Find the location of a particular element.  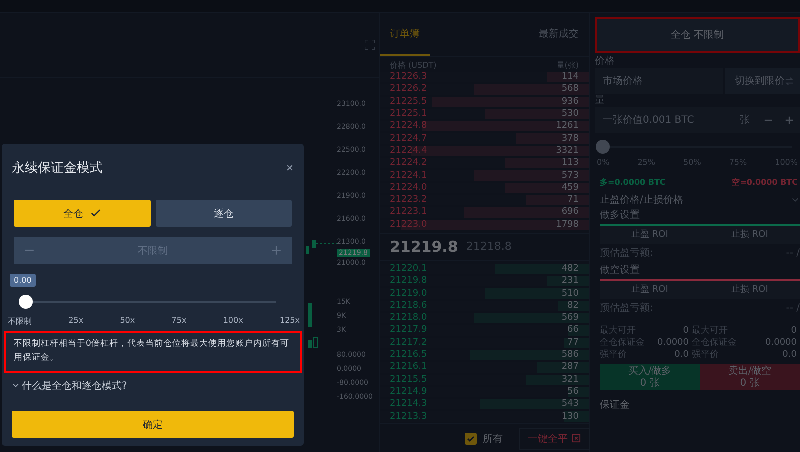

bid-quantity: 510 is located at coordinates (570, 293).